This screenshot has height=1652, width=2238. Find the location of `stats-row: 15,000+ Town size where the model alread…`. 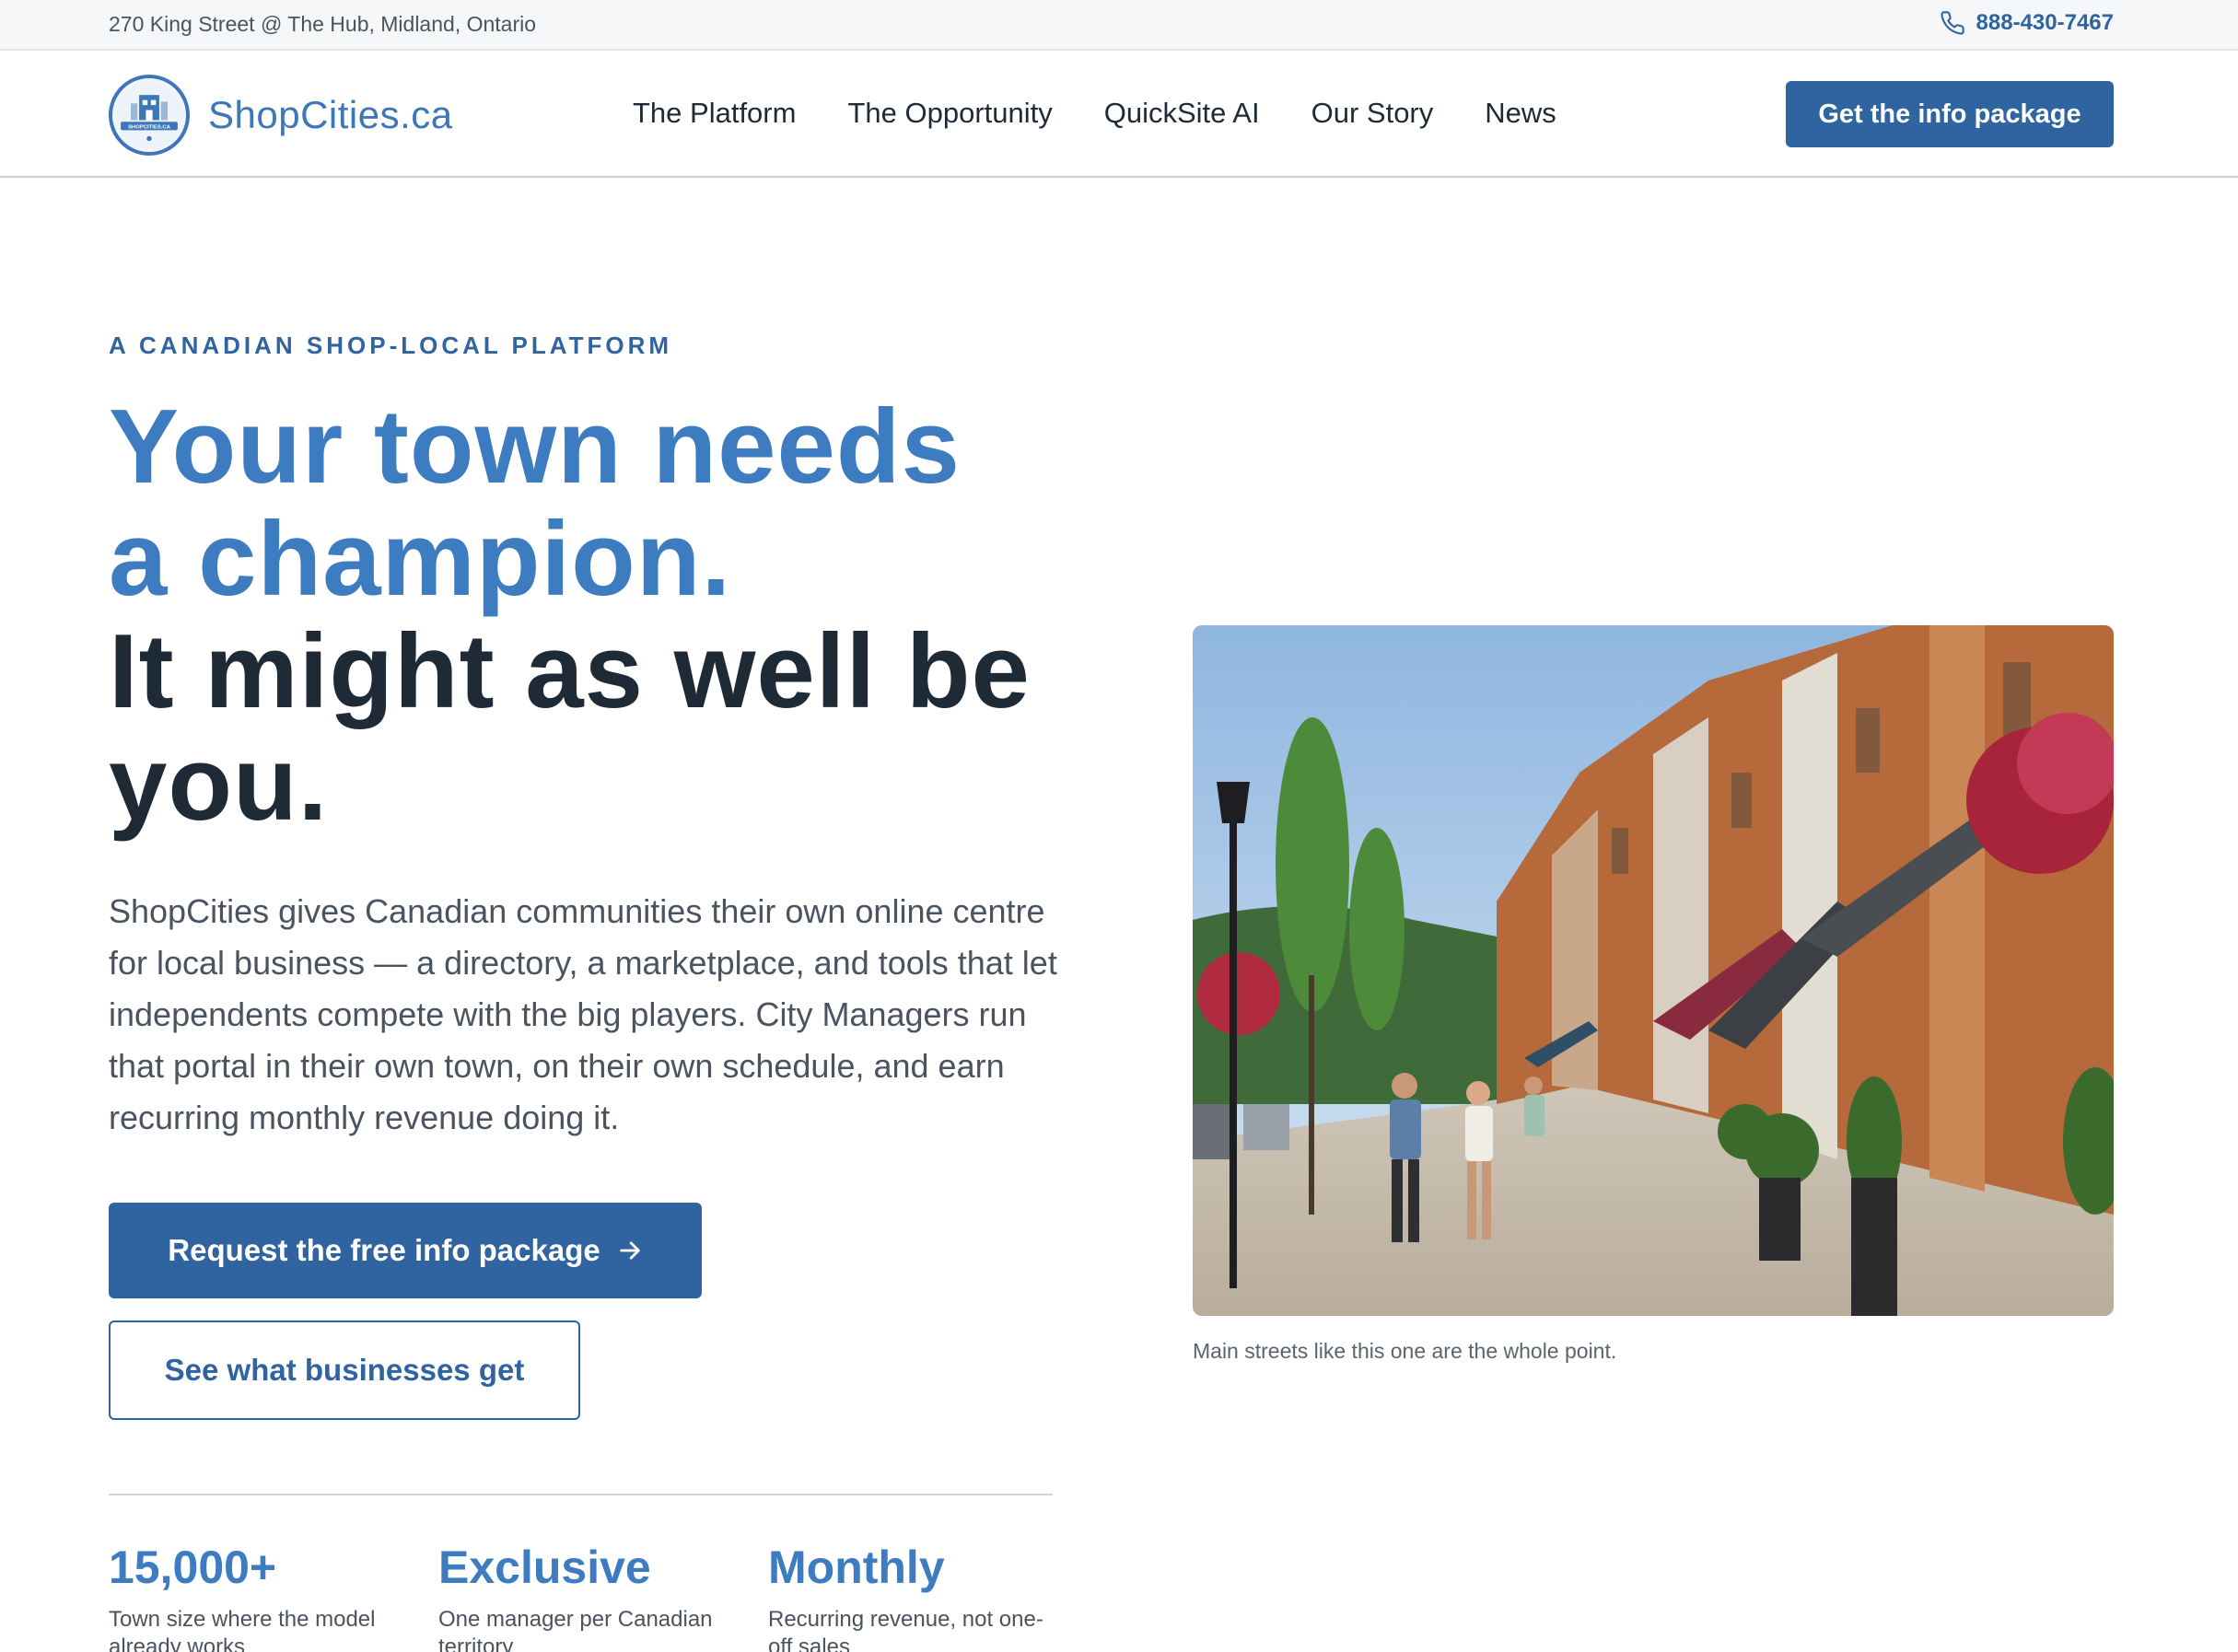

stats-row: 15,000+ Town size where the model alread… is located at coordinates (603, 1596).